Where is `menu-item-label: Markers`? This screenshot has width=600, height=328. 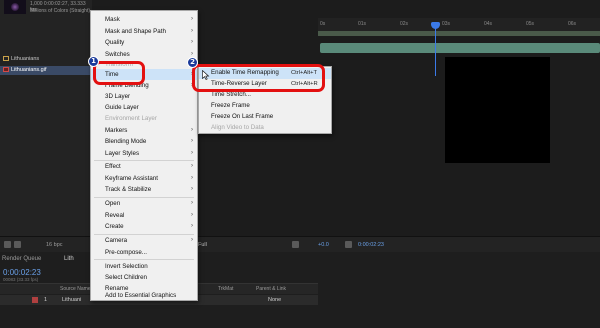 menu-item-label: Markers is located at coordinates (116, 130).